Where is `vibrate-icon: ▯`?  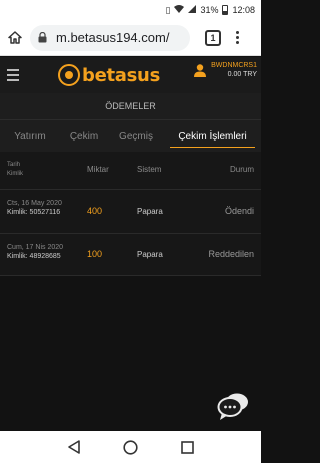 vibrate-icon: ▯ is located at coordinates (168, 9).